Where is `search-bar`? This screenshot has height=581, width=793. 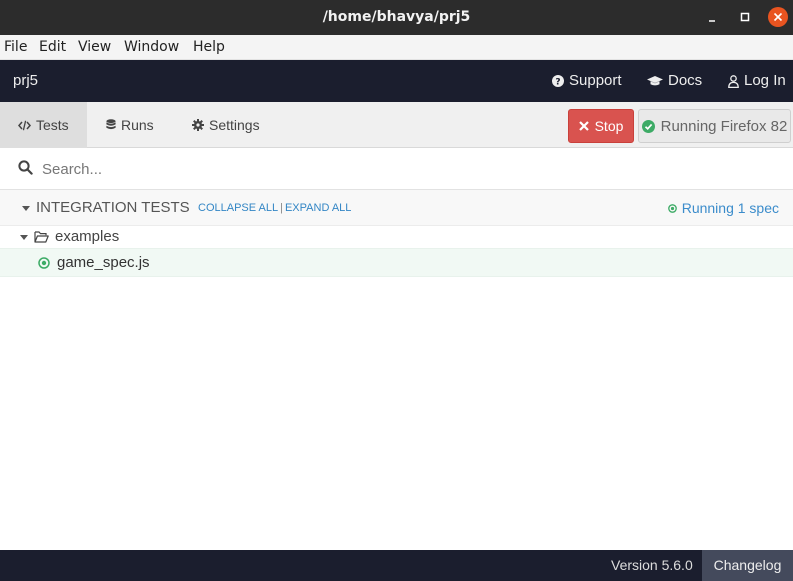
search-bar is located at coordinates (396, 169).